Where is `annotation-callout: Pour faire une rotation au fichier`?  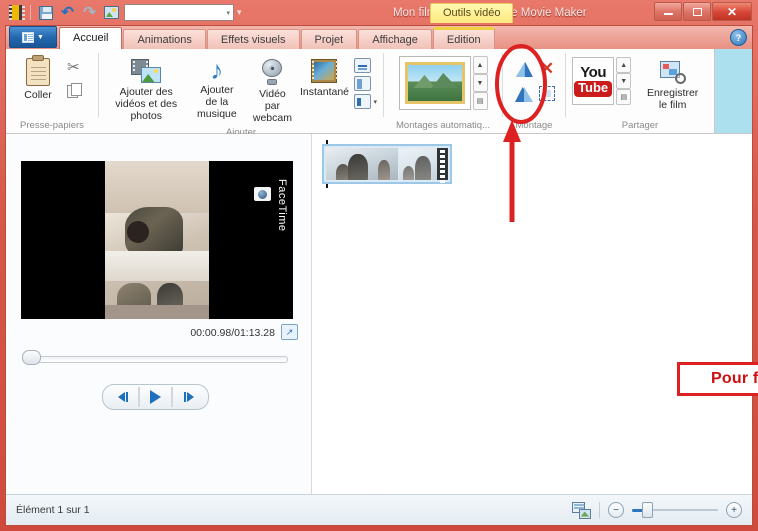
annotation-callout: Pour faire une rotation au fichier is located at coordinates (717, 379).